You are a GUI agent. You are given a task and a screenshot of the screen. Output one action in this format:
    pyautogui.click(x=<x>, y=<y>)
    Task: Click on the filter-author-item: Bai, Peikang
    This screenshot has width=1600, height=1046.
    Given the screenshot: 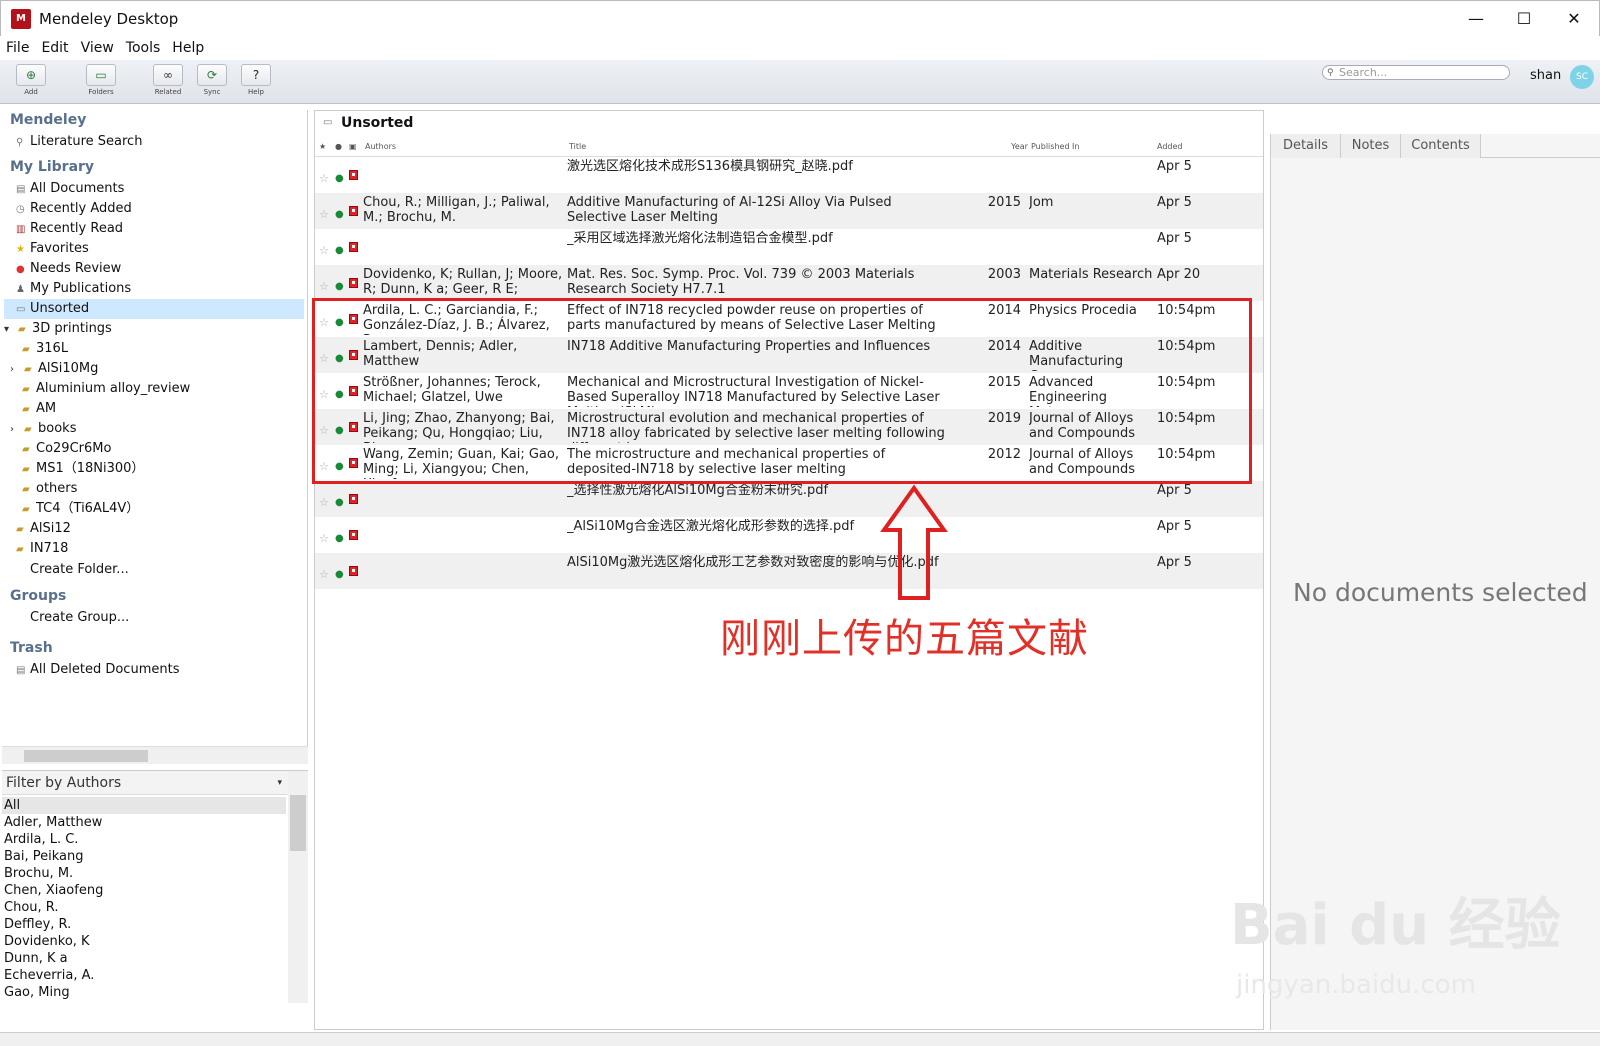 What is the action you would take?
    pyautogui.click(x=44, y=856)
    